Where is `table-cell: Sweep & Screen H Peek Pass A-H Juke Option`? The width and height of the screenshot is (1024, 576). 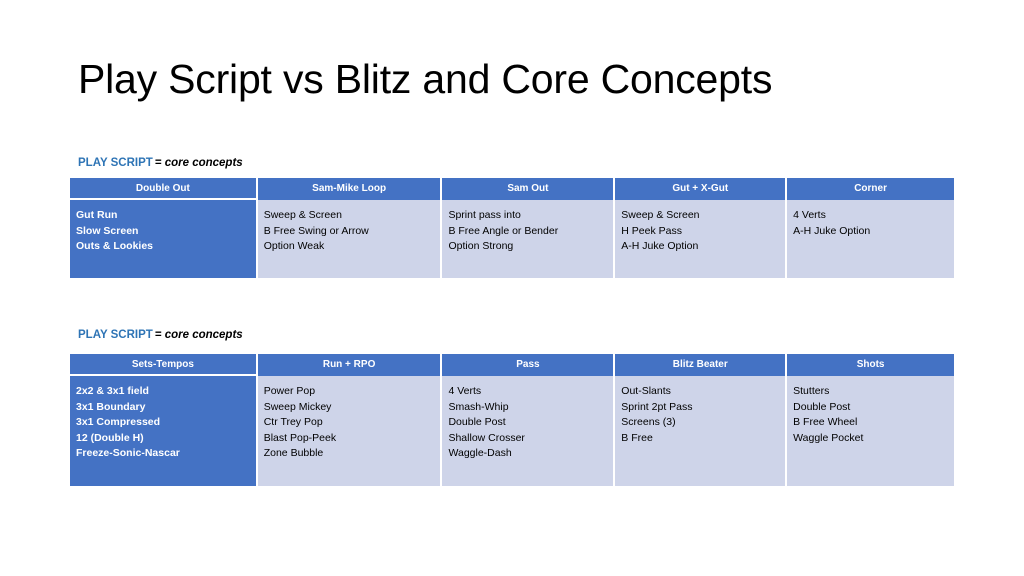 table-cell: Sweep & Screen H Peek Pass A-H Juke Option is located at coordinates (700, 238).